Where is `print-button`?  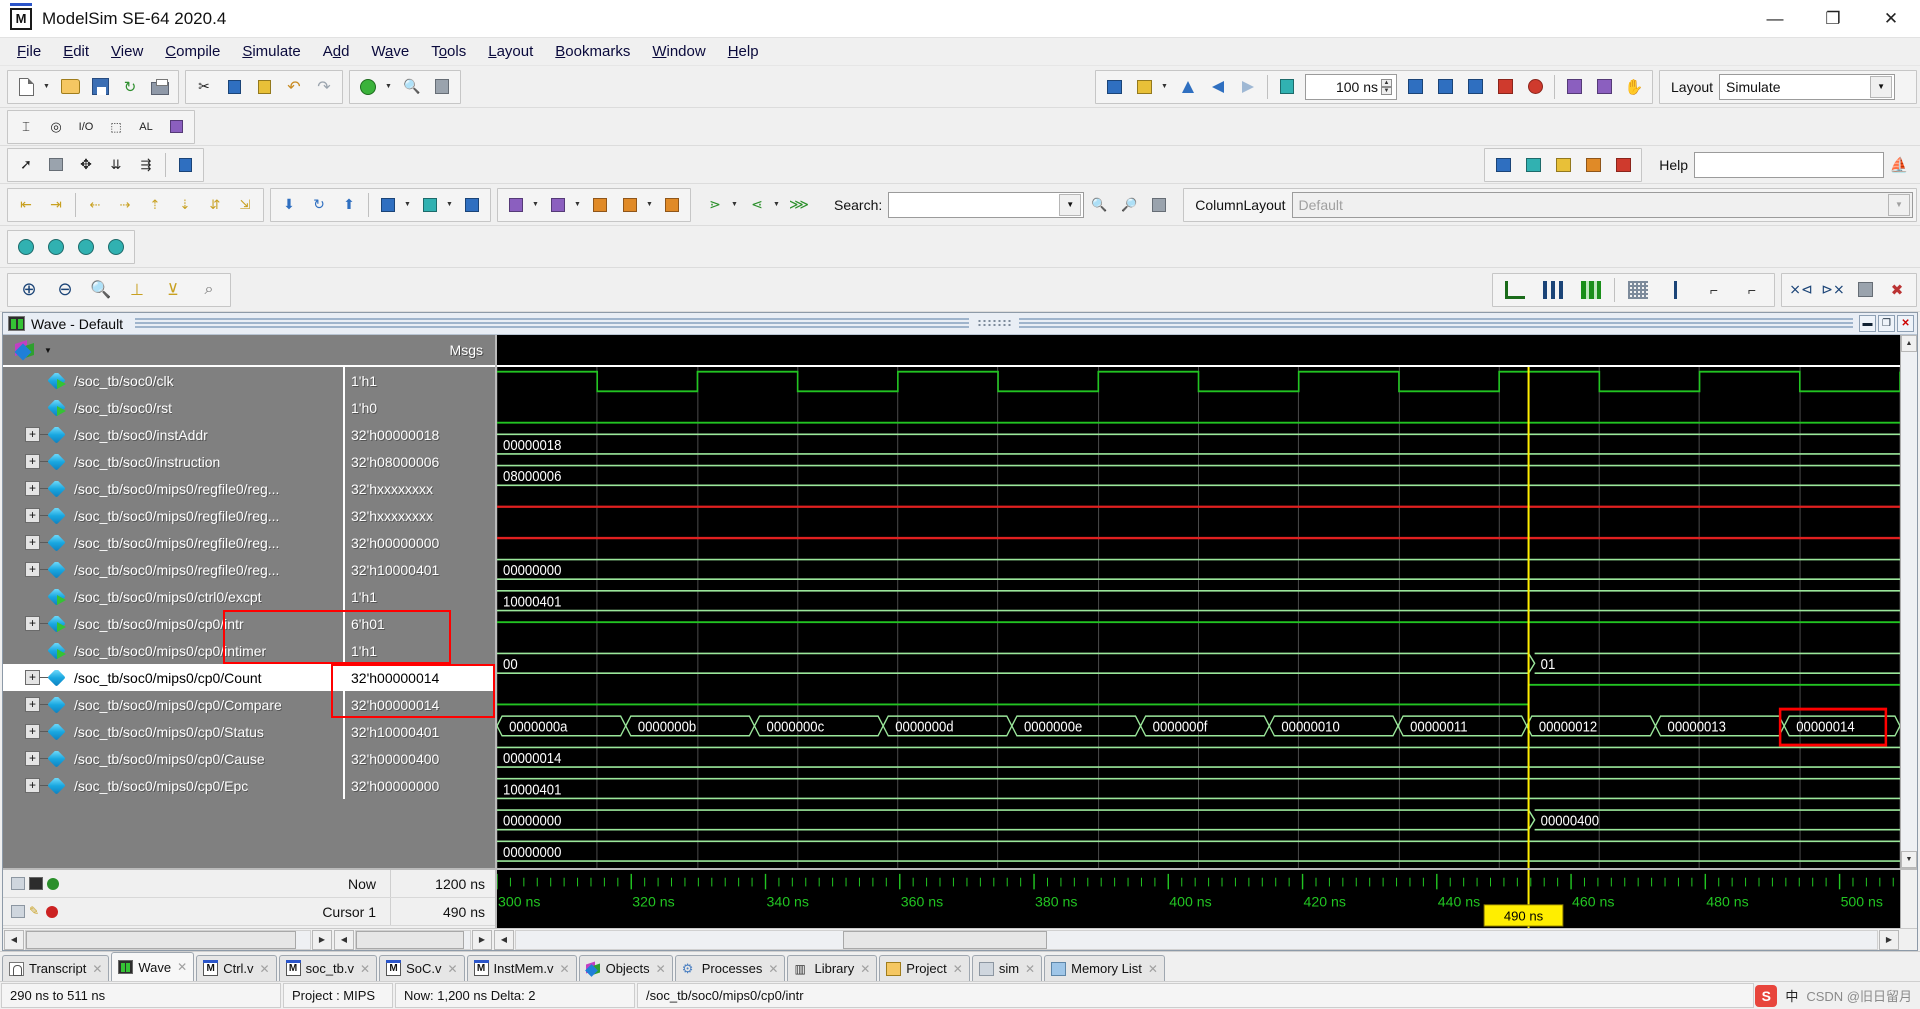
print-button is located at coordinates (160, 87).